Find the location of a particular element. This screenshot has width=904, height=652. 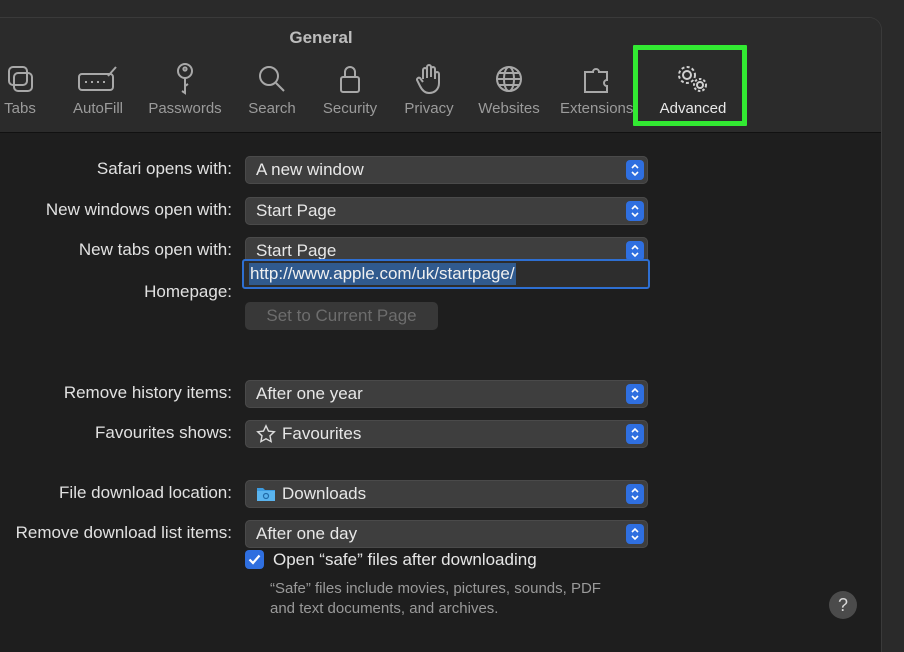

key-icon is located at coordinates (185, 79).